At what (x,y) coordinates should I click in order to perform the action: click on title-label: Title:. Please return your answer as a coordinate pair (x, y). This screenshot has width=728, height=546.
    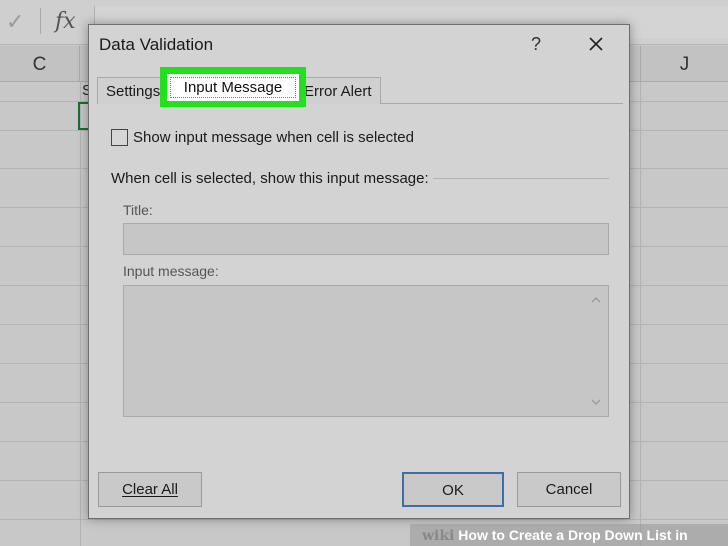
    Looking at the image, I should click on (138, 210).